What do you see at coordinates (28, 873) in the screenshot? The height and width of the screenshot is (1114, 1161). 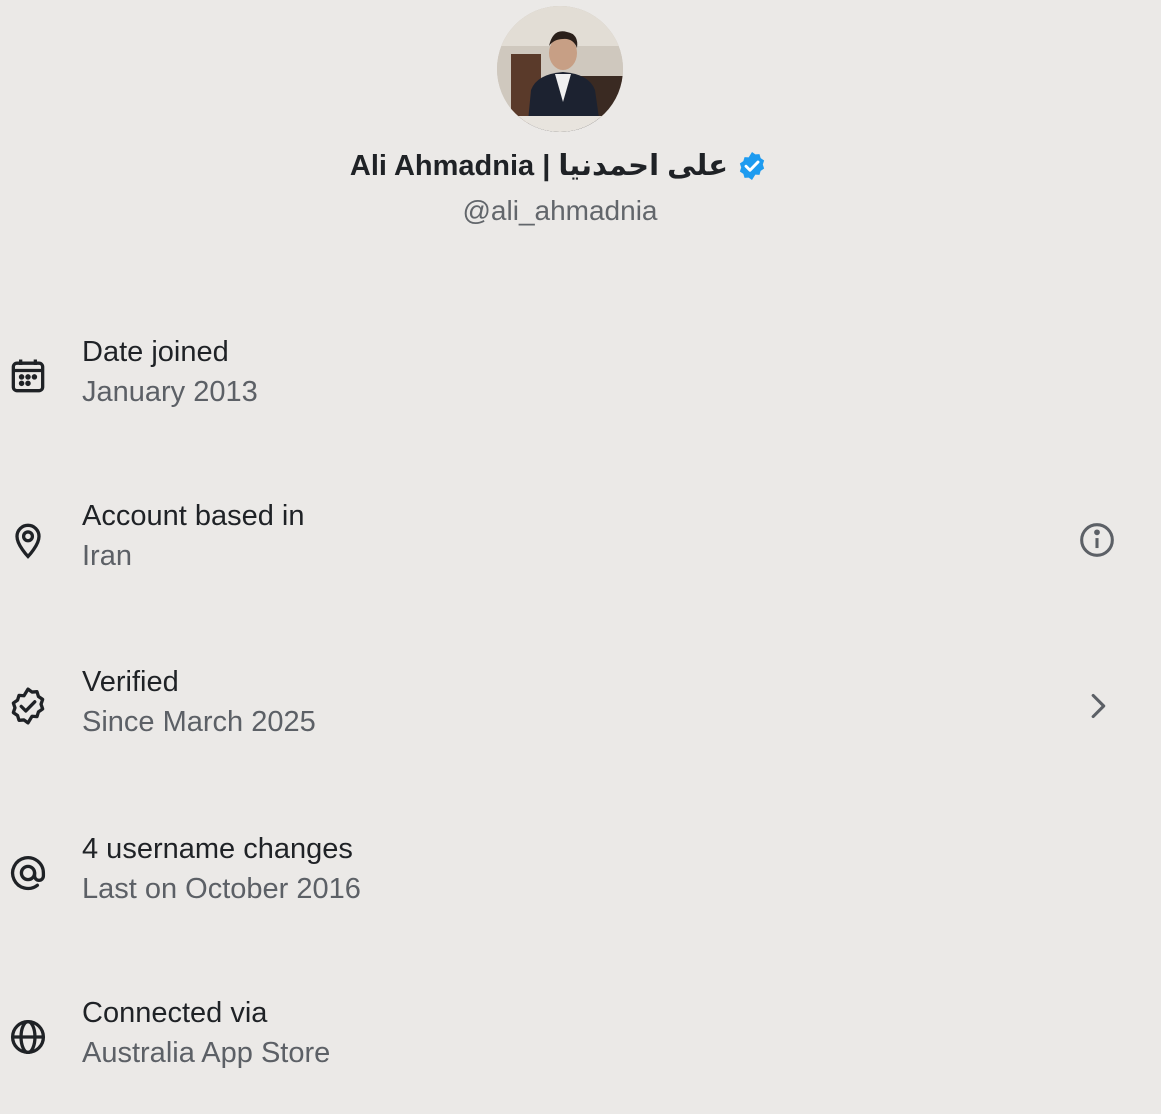 I see `at-sign-icon` at bounding box center [28, 873].